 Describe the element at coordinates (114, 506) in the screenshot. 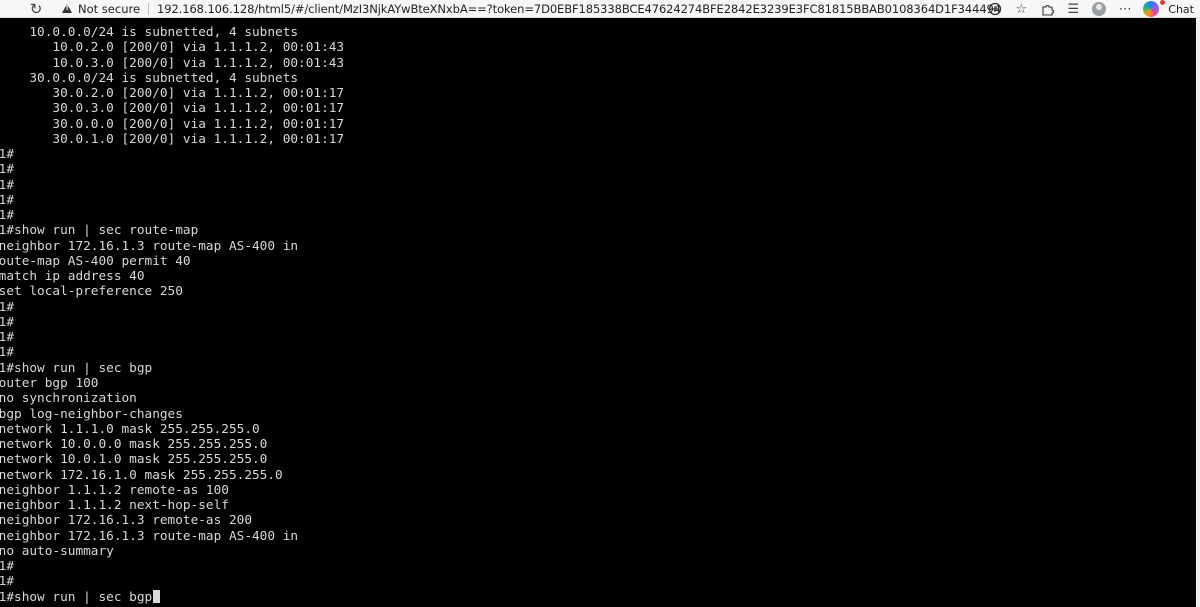

I see `terminal-line: neighbor 1.1.1.2 next-hop-self` at that location.